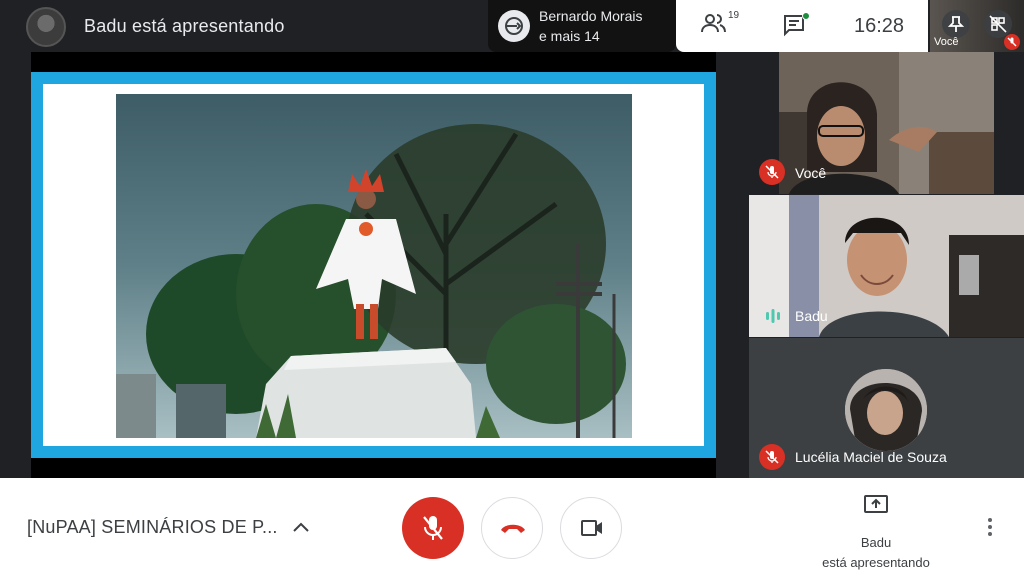 The height and width of the screenshot is (576, 1024). Describe the element at coordinates (582, 26) in the screenshot. I see `joined-notification: Bernardo Morais e mais 14` at that location.